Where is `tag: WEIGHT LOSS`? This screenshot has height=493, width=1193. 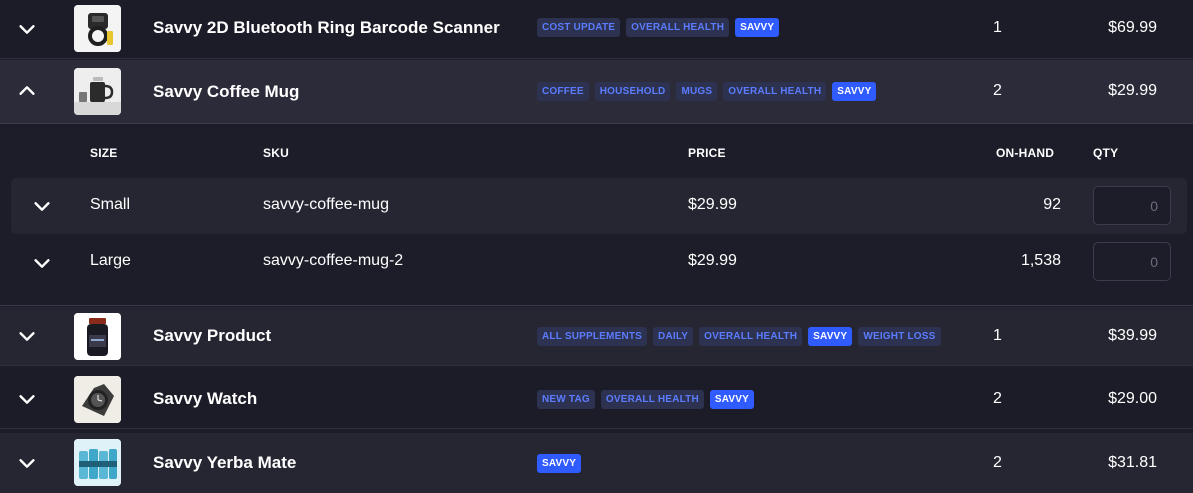 tag: WEIGHT LOSS is located at coordinates (899, 336).